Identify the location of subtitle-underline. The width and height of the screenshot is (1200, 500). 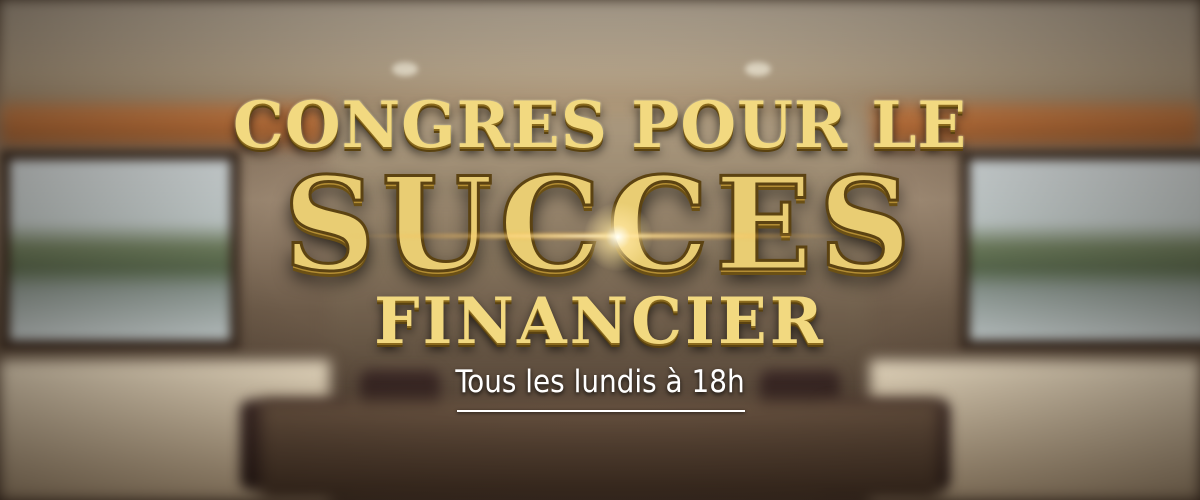
(601, 411).